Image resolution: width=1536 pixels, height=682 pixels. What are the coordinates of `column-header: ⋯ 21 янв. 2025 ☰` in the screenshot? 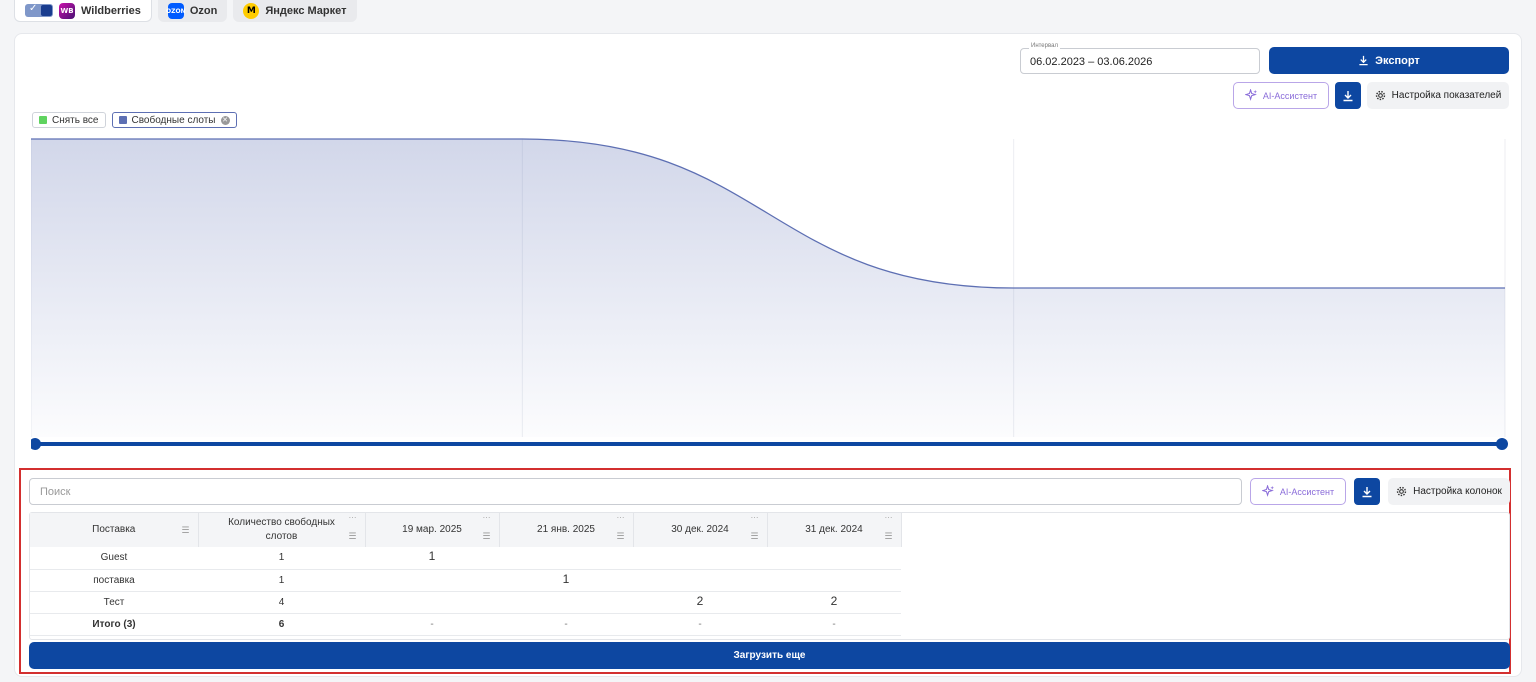 It's located at (566, 530).